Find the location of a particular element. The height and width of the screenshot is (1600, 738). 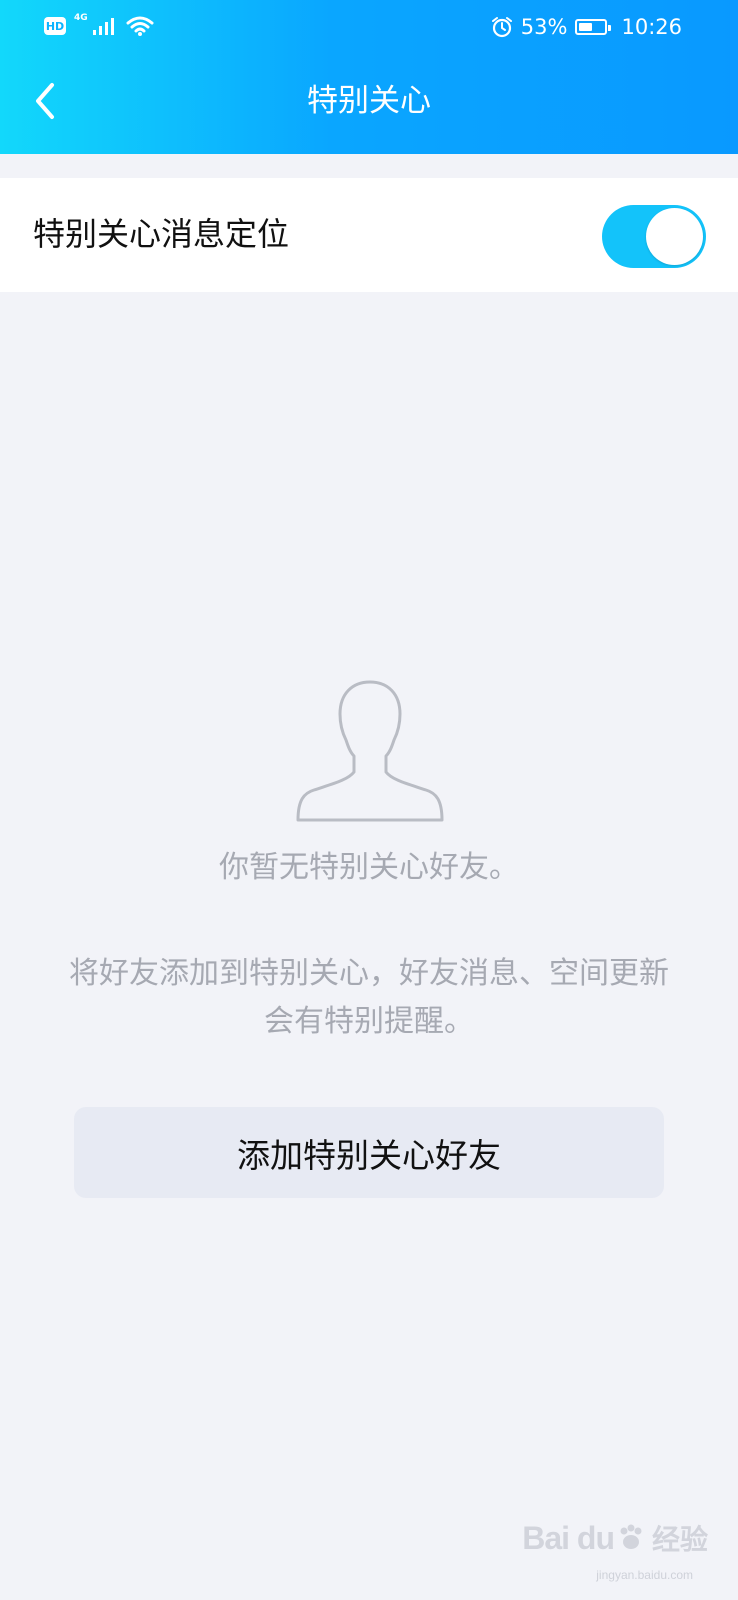

wifi-icon is located at coordinates (140, 26).